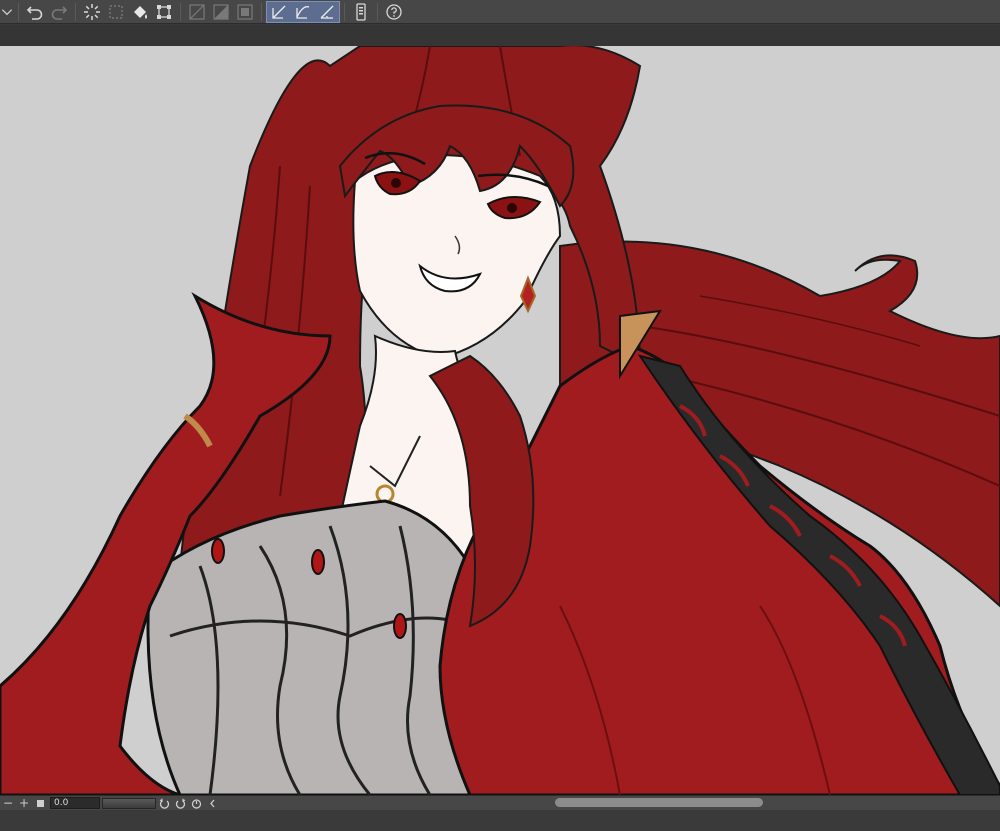  I want to click on zoom-slider, so click(129, 803).